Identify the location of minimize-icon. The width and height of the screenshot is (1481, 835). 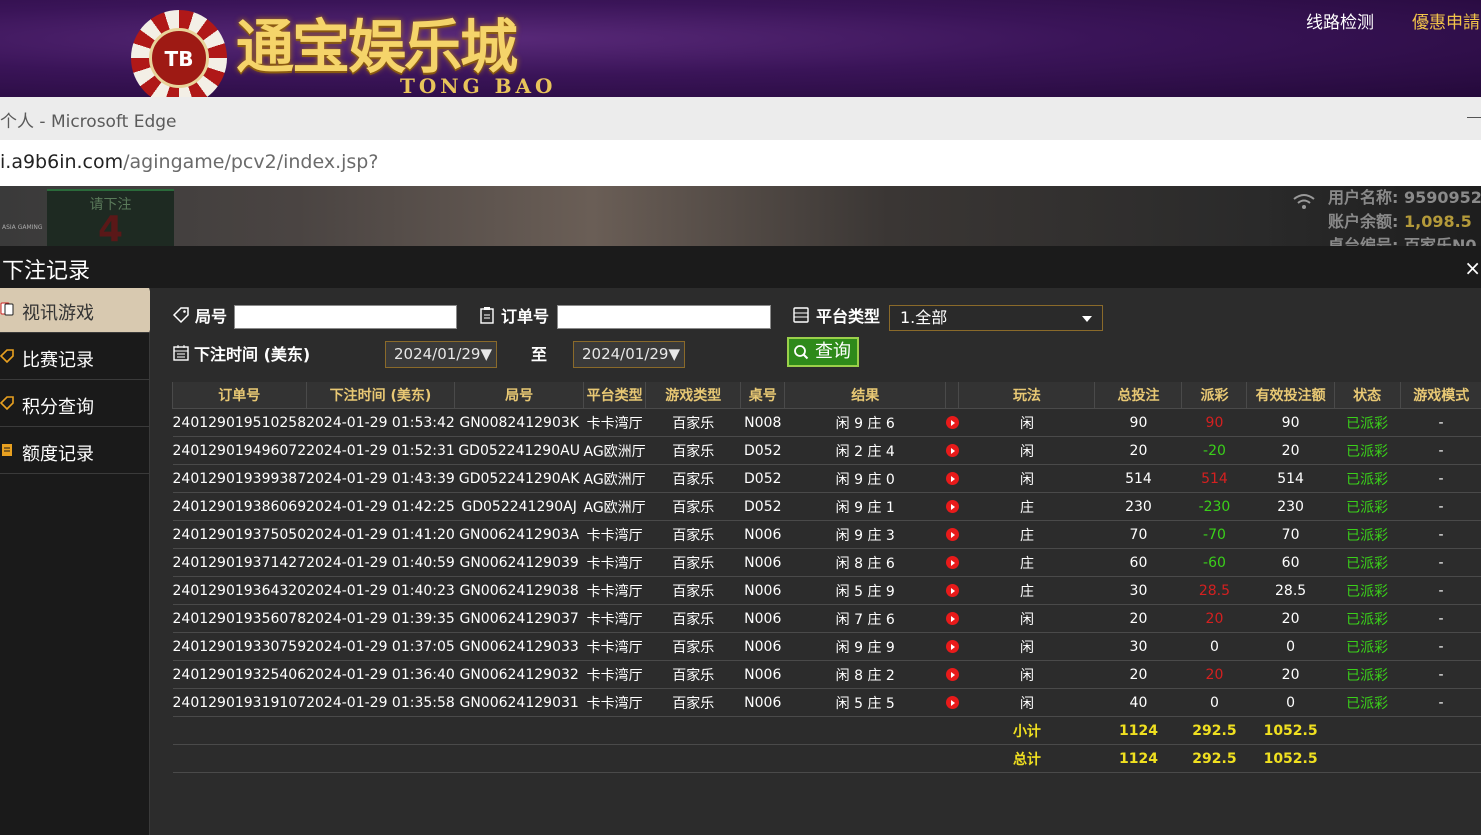
(1474, 117).